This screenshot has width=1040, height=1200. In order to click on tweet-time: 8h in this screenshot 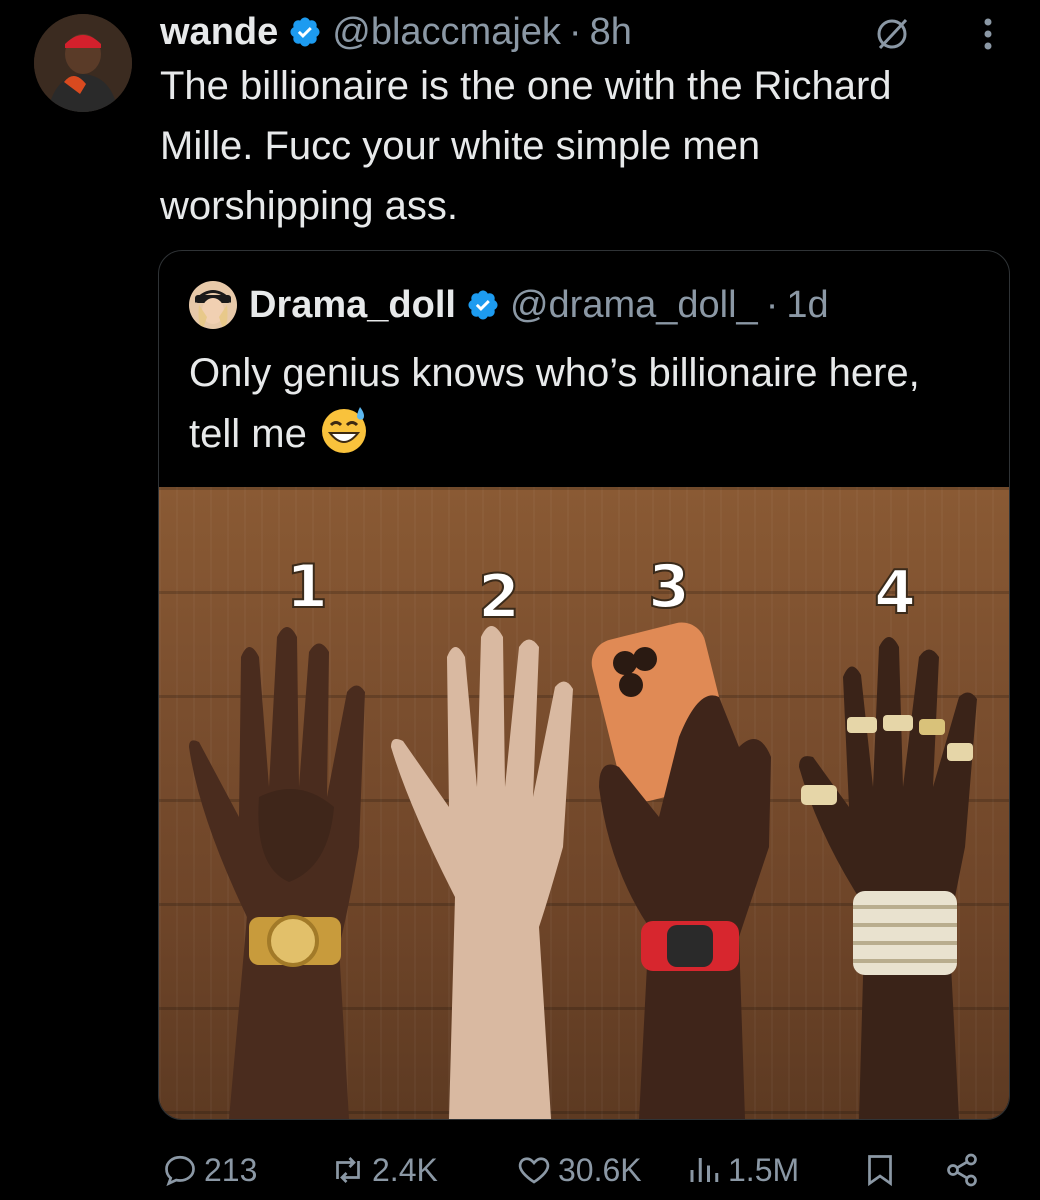, I will do `click(611, 32)`.